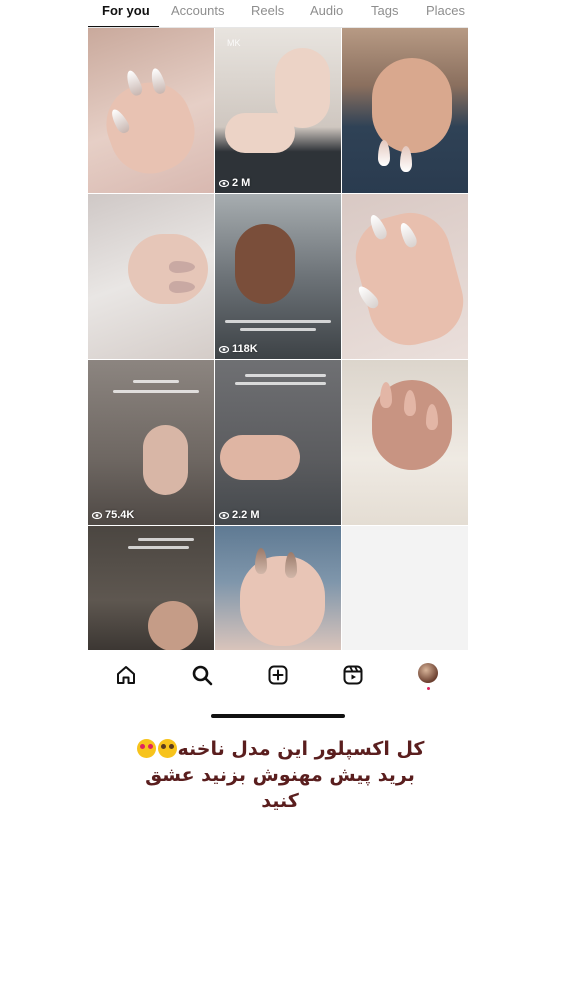  I want to click on home-indicator, so click(278, 716).